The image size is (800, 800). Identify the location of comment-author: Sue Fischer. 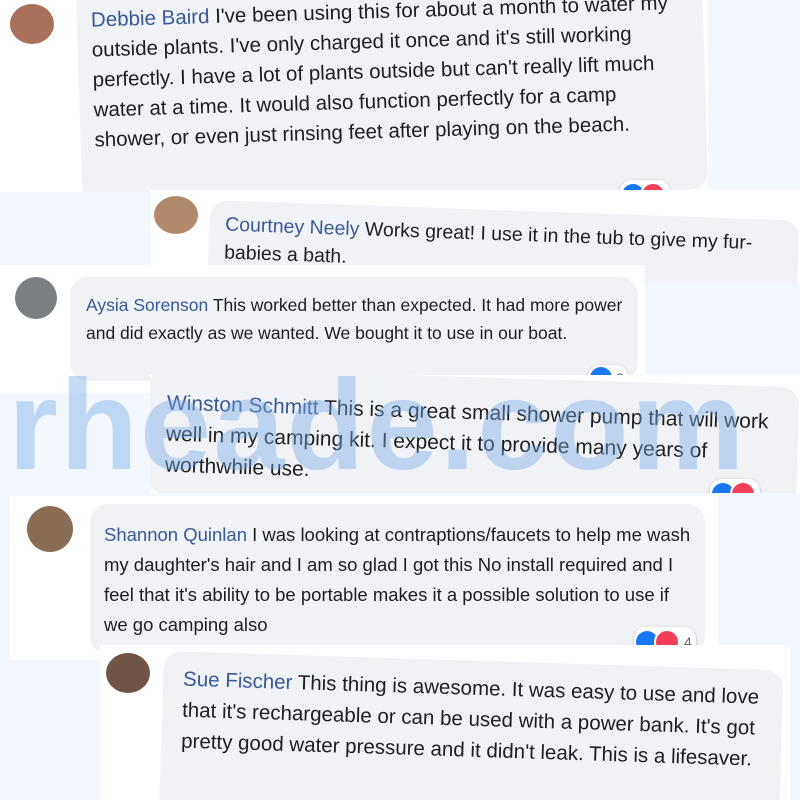
(238, 681).